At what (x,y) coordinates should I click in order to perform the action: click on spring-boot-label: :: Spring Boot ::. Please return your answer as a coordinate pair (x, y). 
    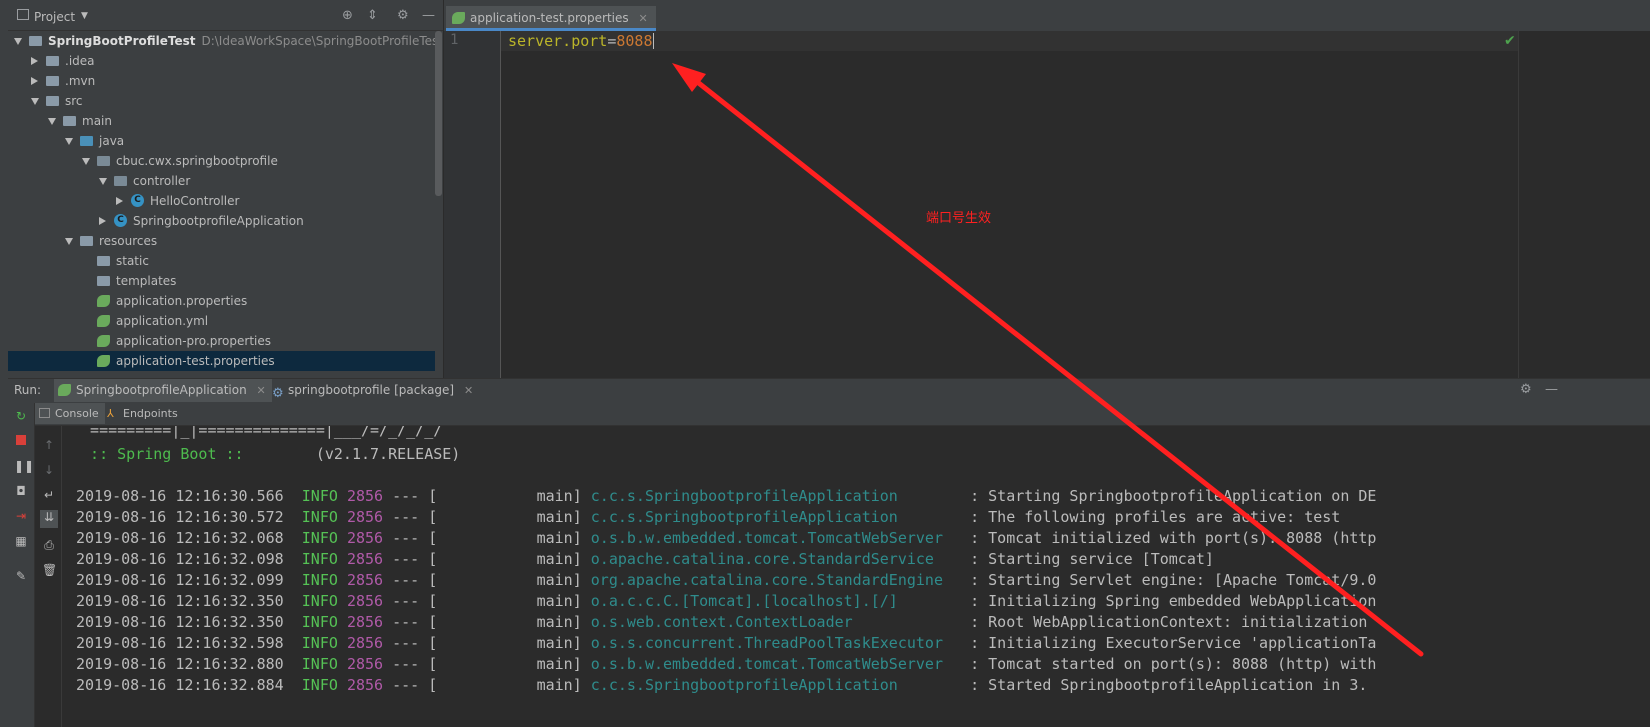
    Looking at the image, I should click on (158, 454).